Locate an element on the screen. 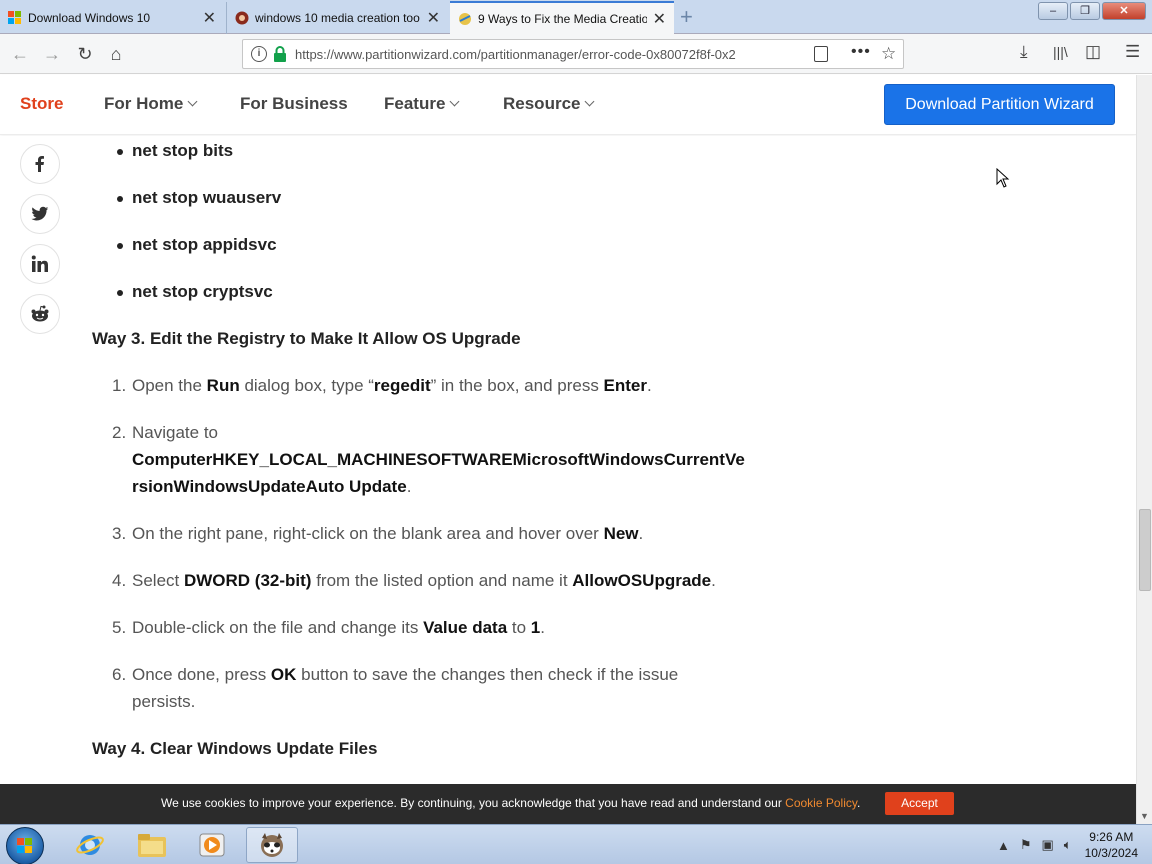 The image size is (1152, 864). twitter-share-button is located at coordinates (40, 214).